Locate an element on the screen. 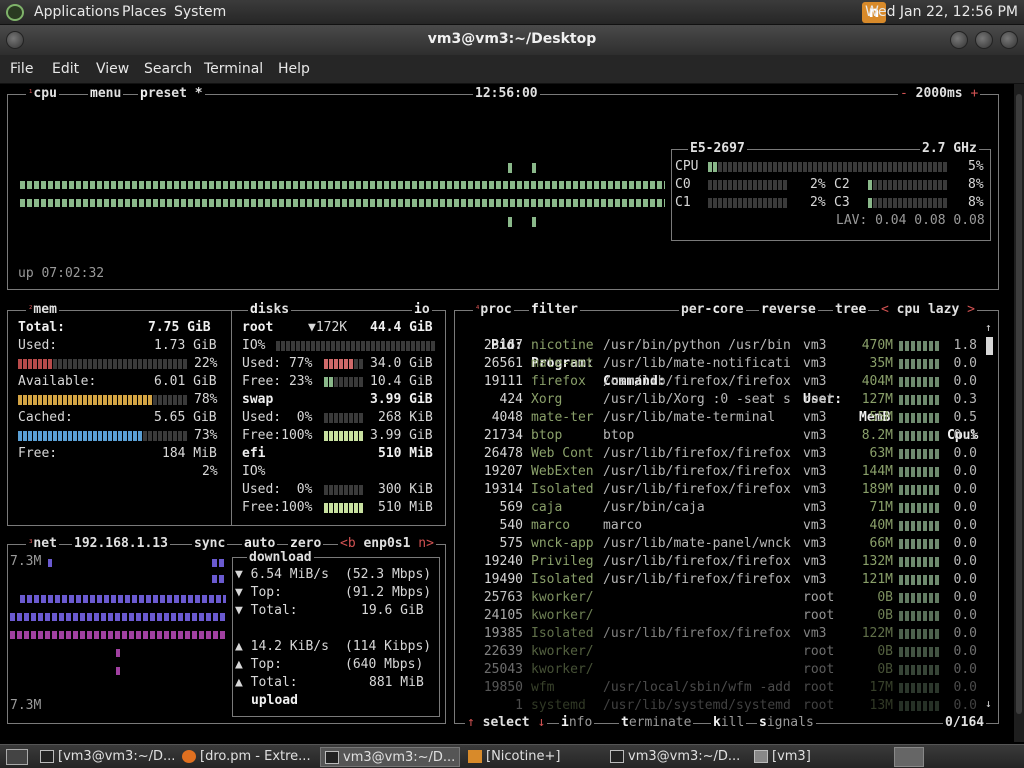 This screenshot has width=1024, height=768. proc-cpu: 0.0 is located at coordinates (965, 579).